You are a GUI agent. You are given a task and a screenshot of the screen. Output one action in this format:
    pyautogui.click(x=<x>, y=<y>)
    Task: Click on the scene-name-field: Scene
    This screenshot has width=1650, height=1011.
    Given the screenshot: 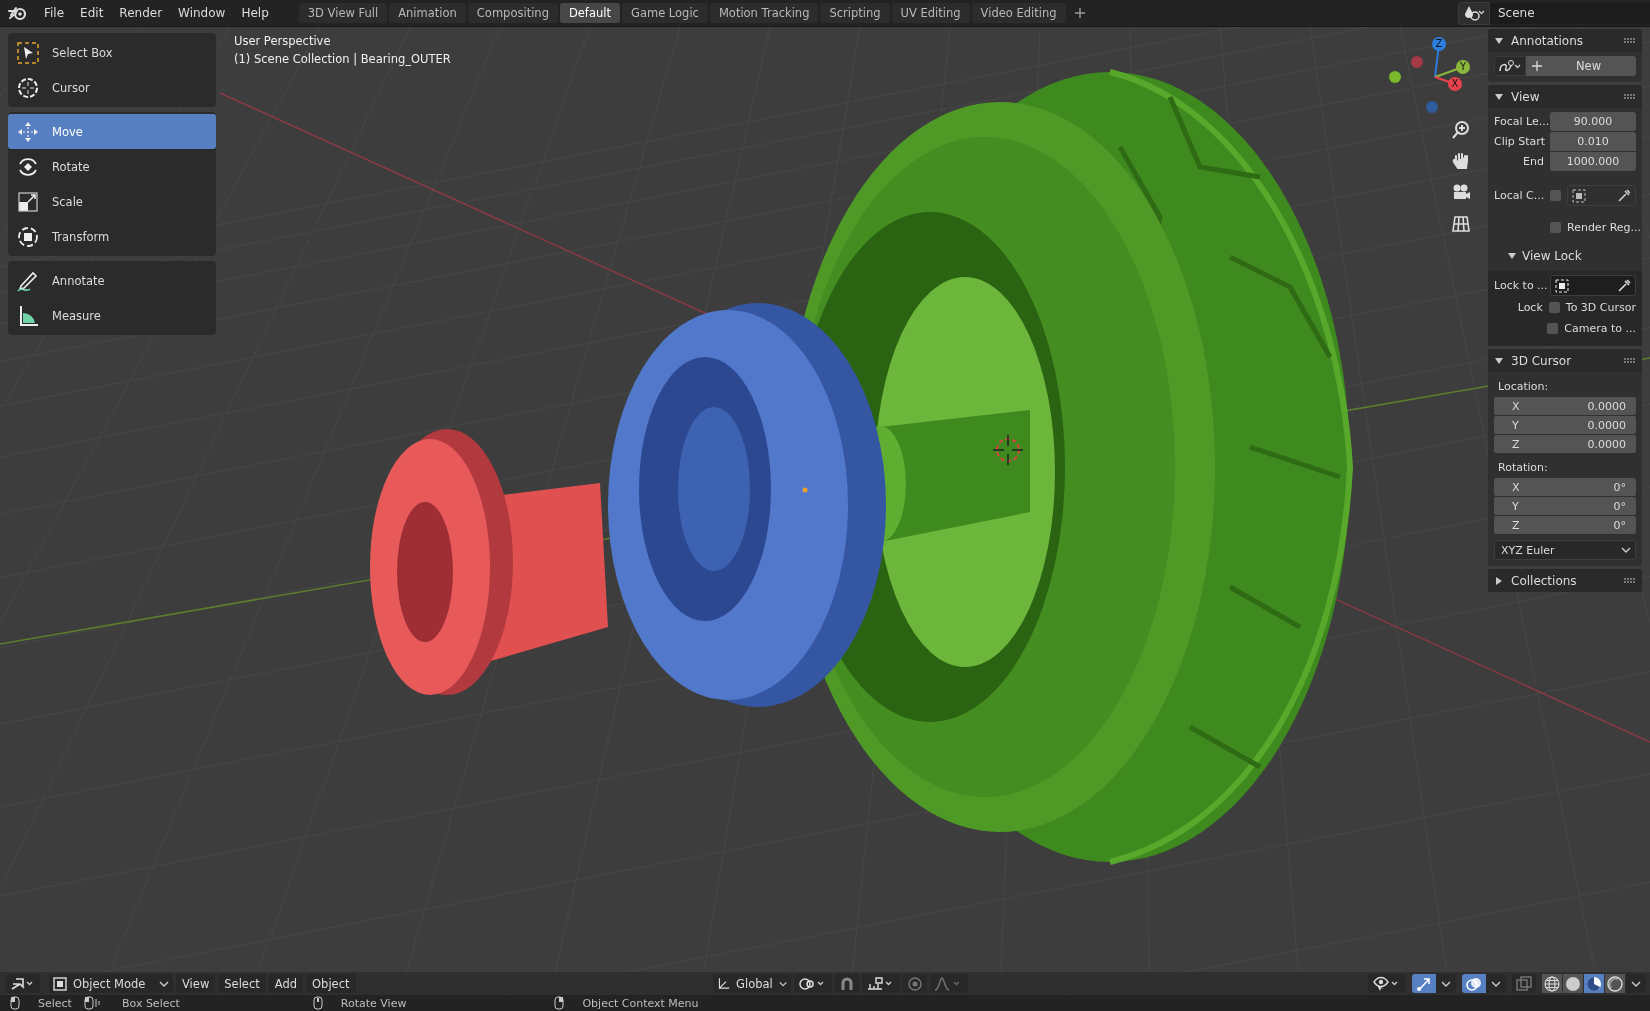 What is the action you would take?
    pyautogui.click(x=1570, y=13)
    